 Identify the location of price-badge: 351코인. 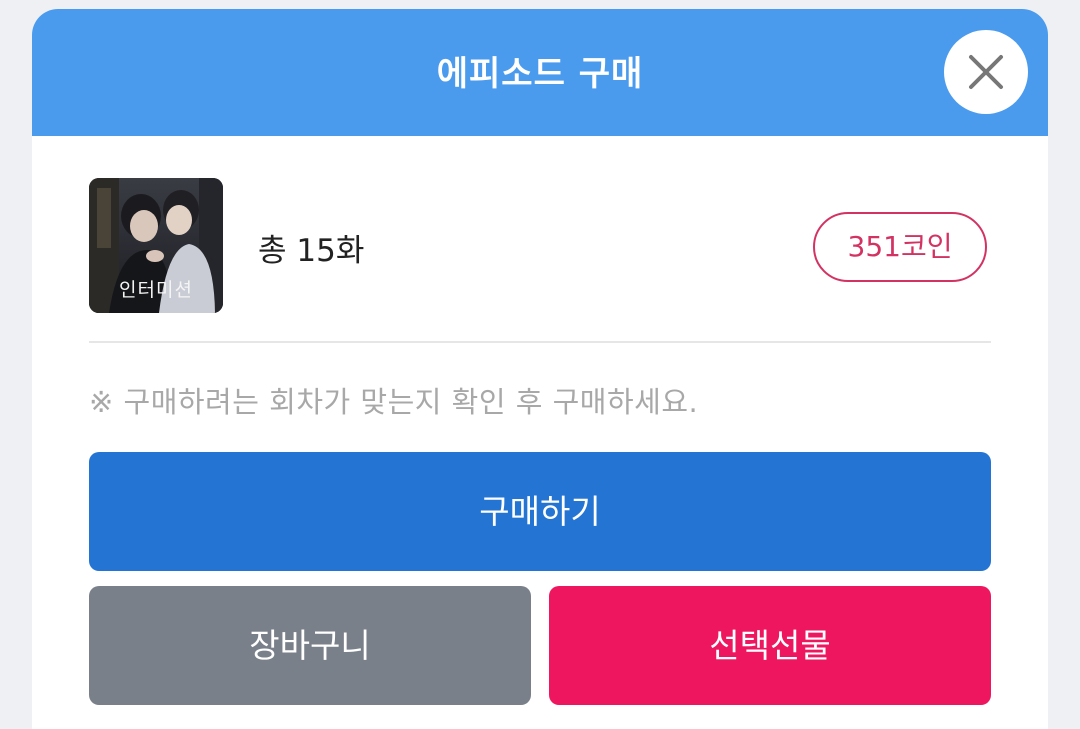
(900, 247).